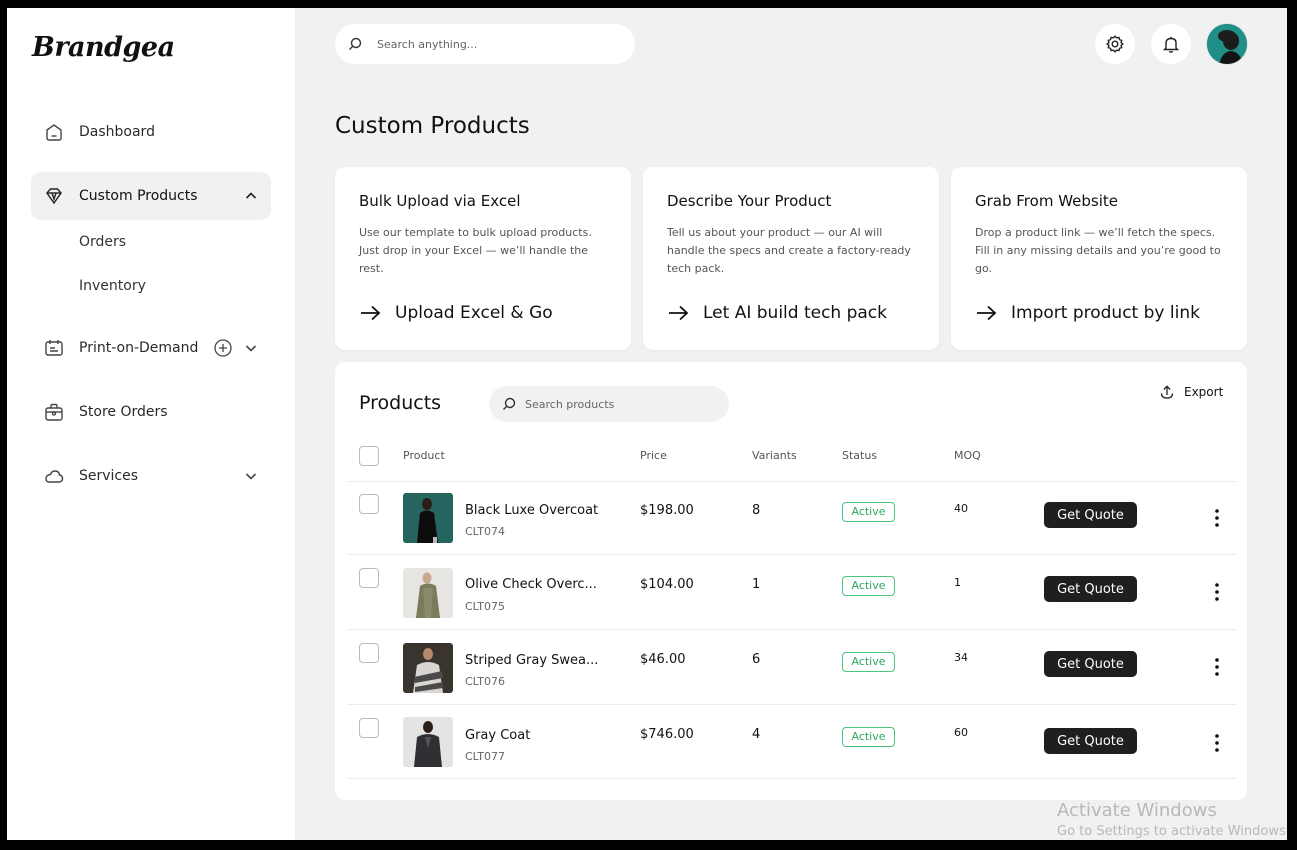 This screenshot has width=1297, height=850. I want to click on product-variants: 1, so click(756, 584).